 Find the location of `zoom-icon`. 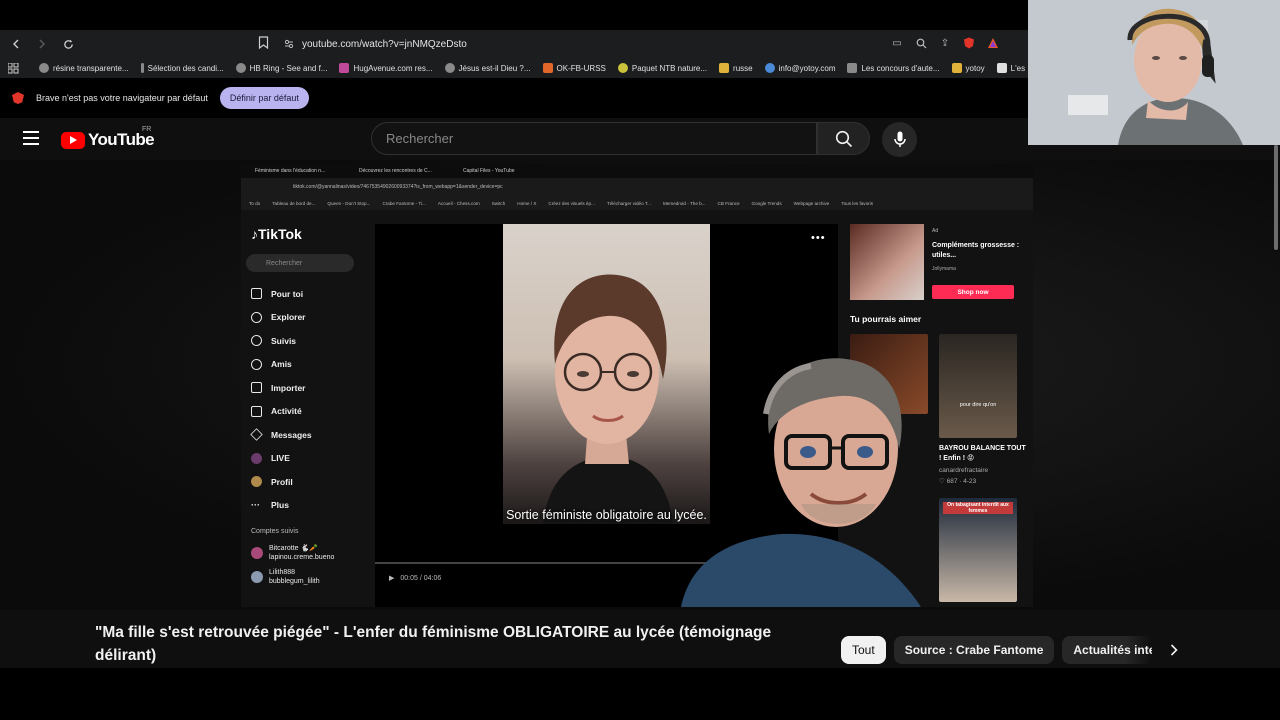

zoom-icon is located at coordinates (921, 43).